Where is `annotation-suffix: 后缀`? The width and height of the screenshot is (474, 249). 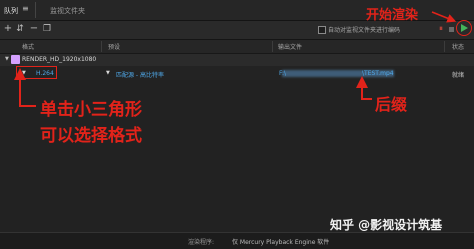
annotation-suffix: 后缀 is located at coordinates (391, 104).